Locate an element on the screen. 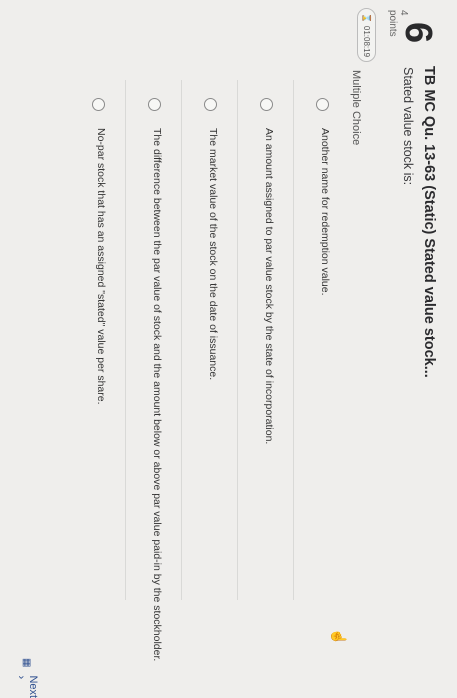 The image size is (457, 698). mouse-cursor-icon: ☝ is located at coordinates (339, 637).